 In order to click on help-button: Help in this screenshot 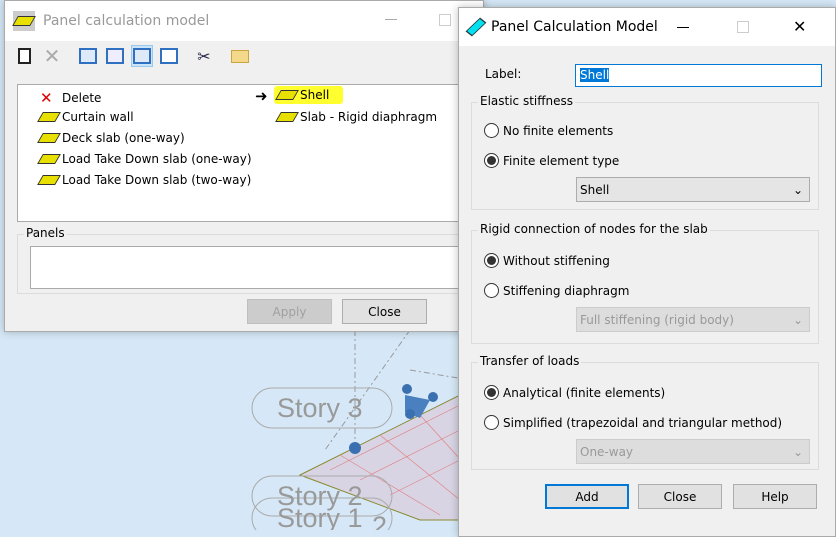, I will do `click(775, 496)`.